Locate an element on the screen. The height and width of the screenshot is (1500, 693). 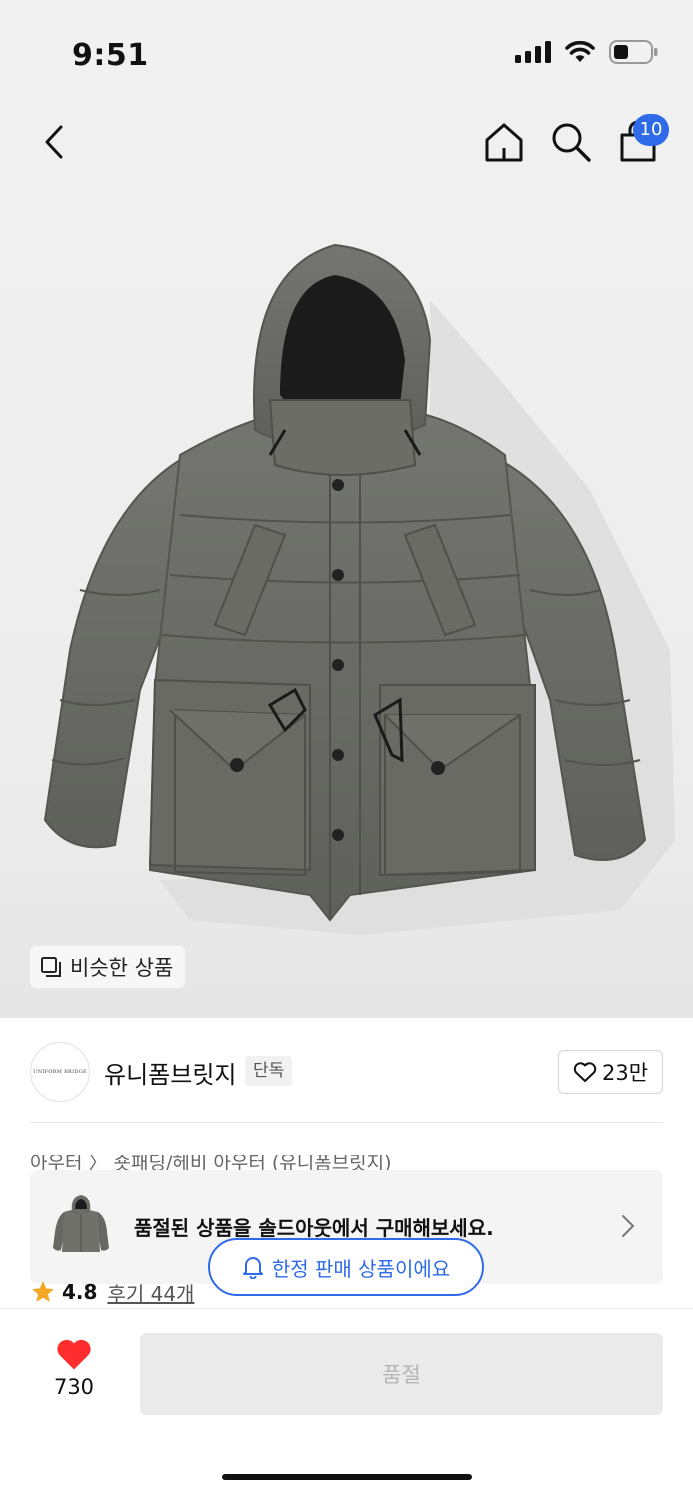
similar-products-button: 비슷한 상품 is located at coordinates (108, 967).